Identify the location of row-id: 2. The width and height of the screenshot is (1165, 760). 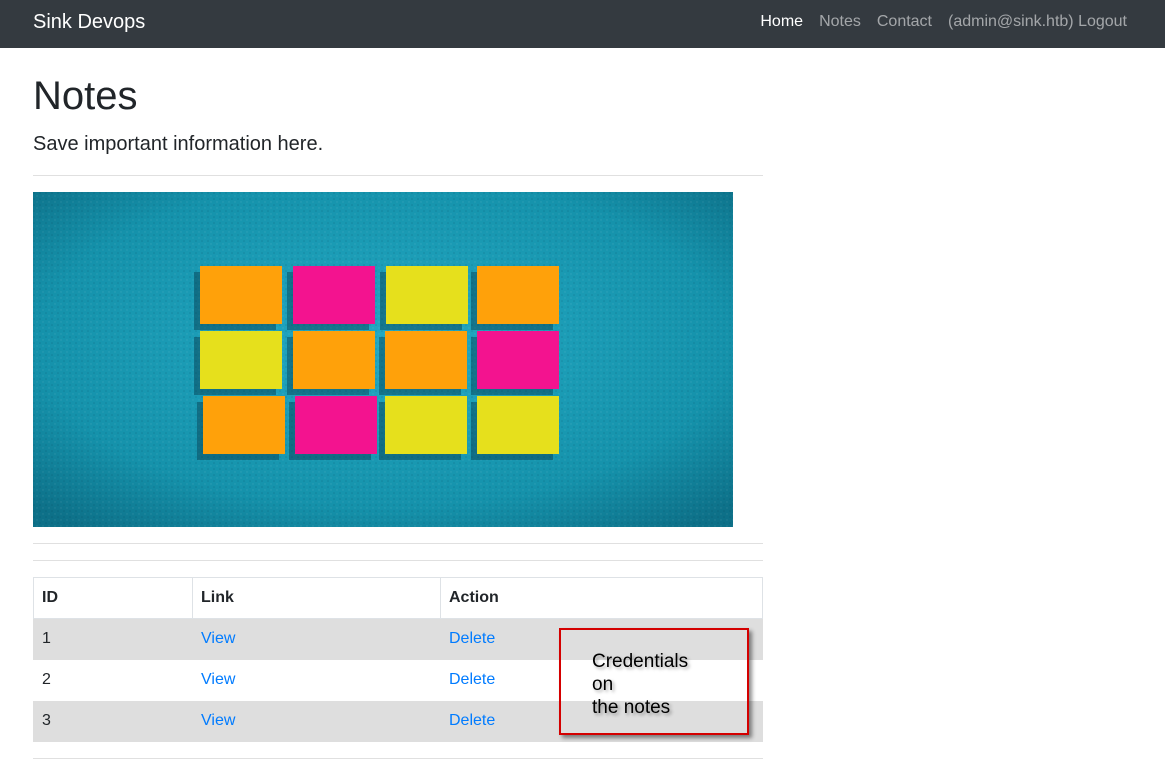
(113, 680).